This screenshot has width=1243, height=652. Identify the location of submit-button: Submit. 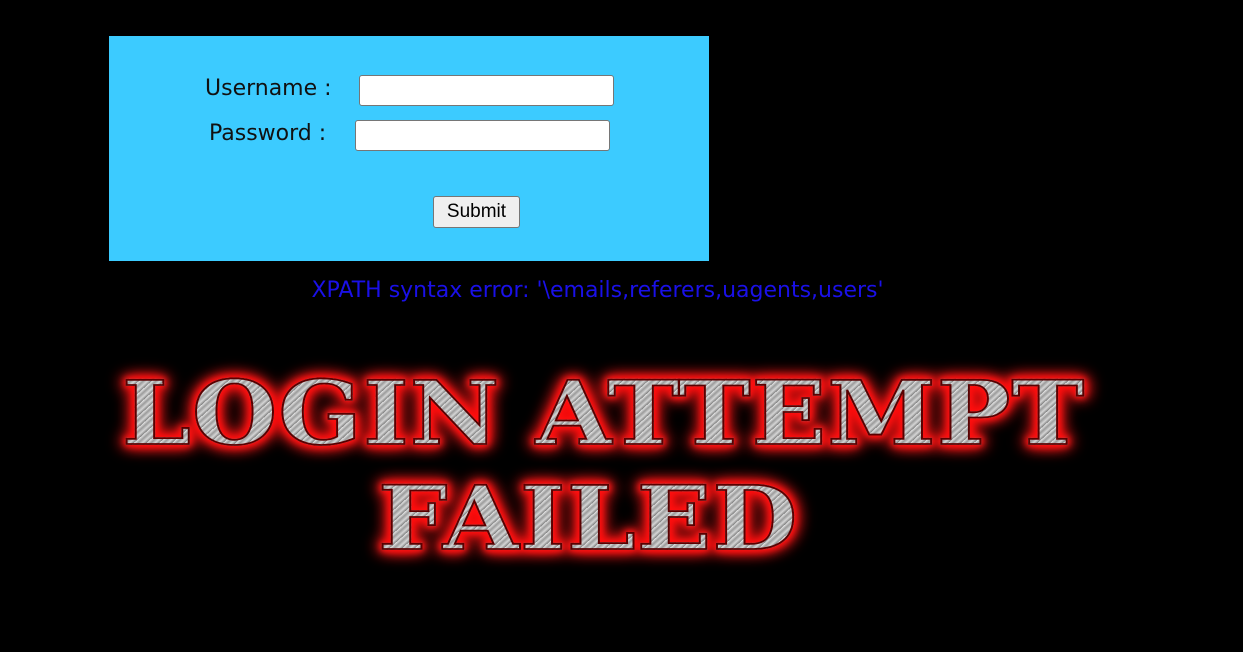
(476, 212).